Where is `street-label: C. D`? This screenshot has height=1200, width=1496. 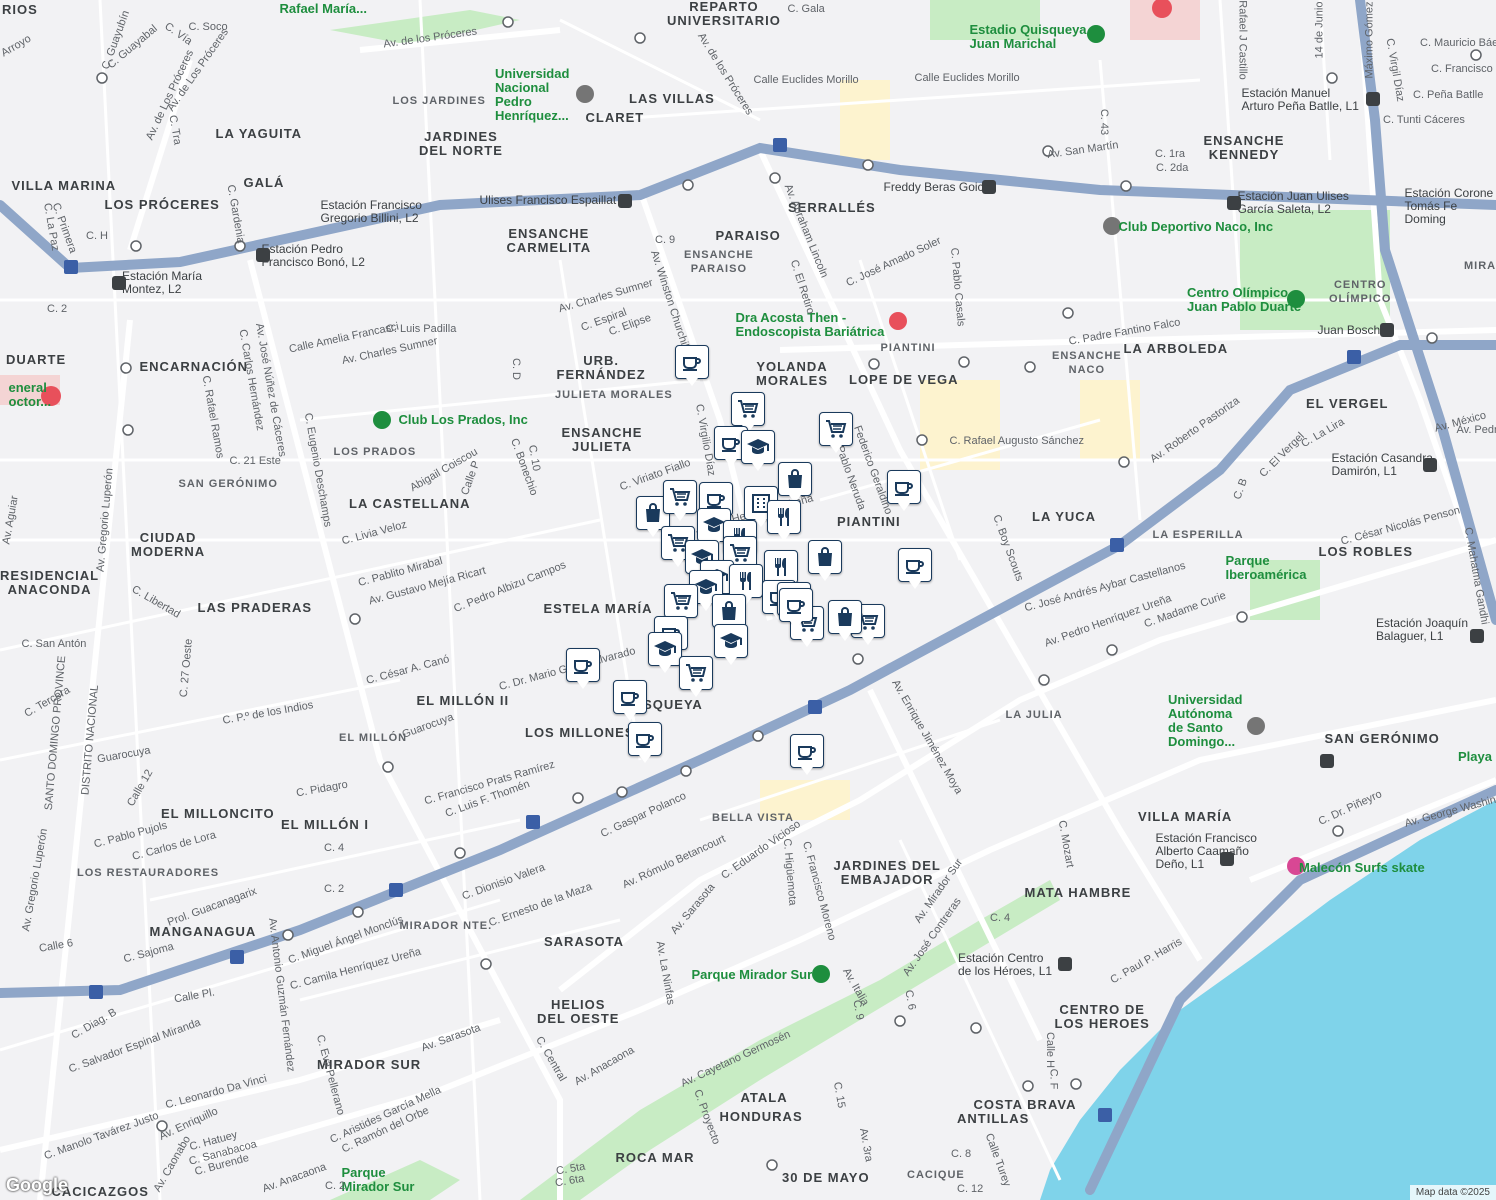
street-label: C. D is located at coordinates (516, 369).